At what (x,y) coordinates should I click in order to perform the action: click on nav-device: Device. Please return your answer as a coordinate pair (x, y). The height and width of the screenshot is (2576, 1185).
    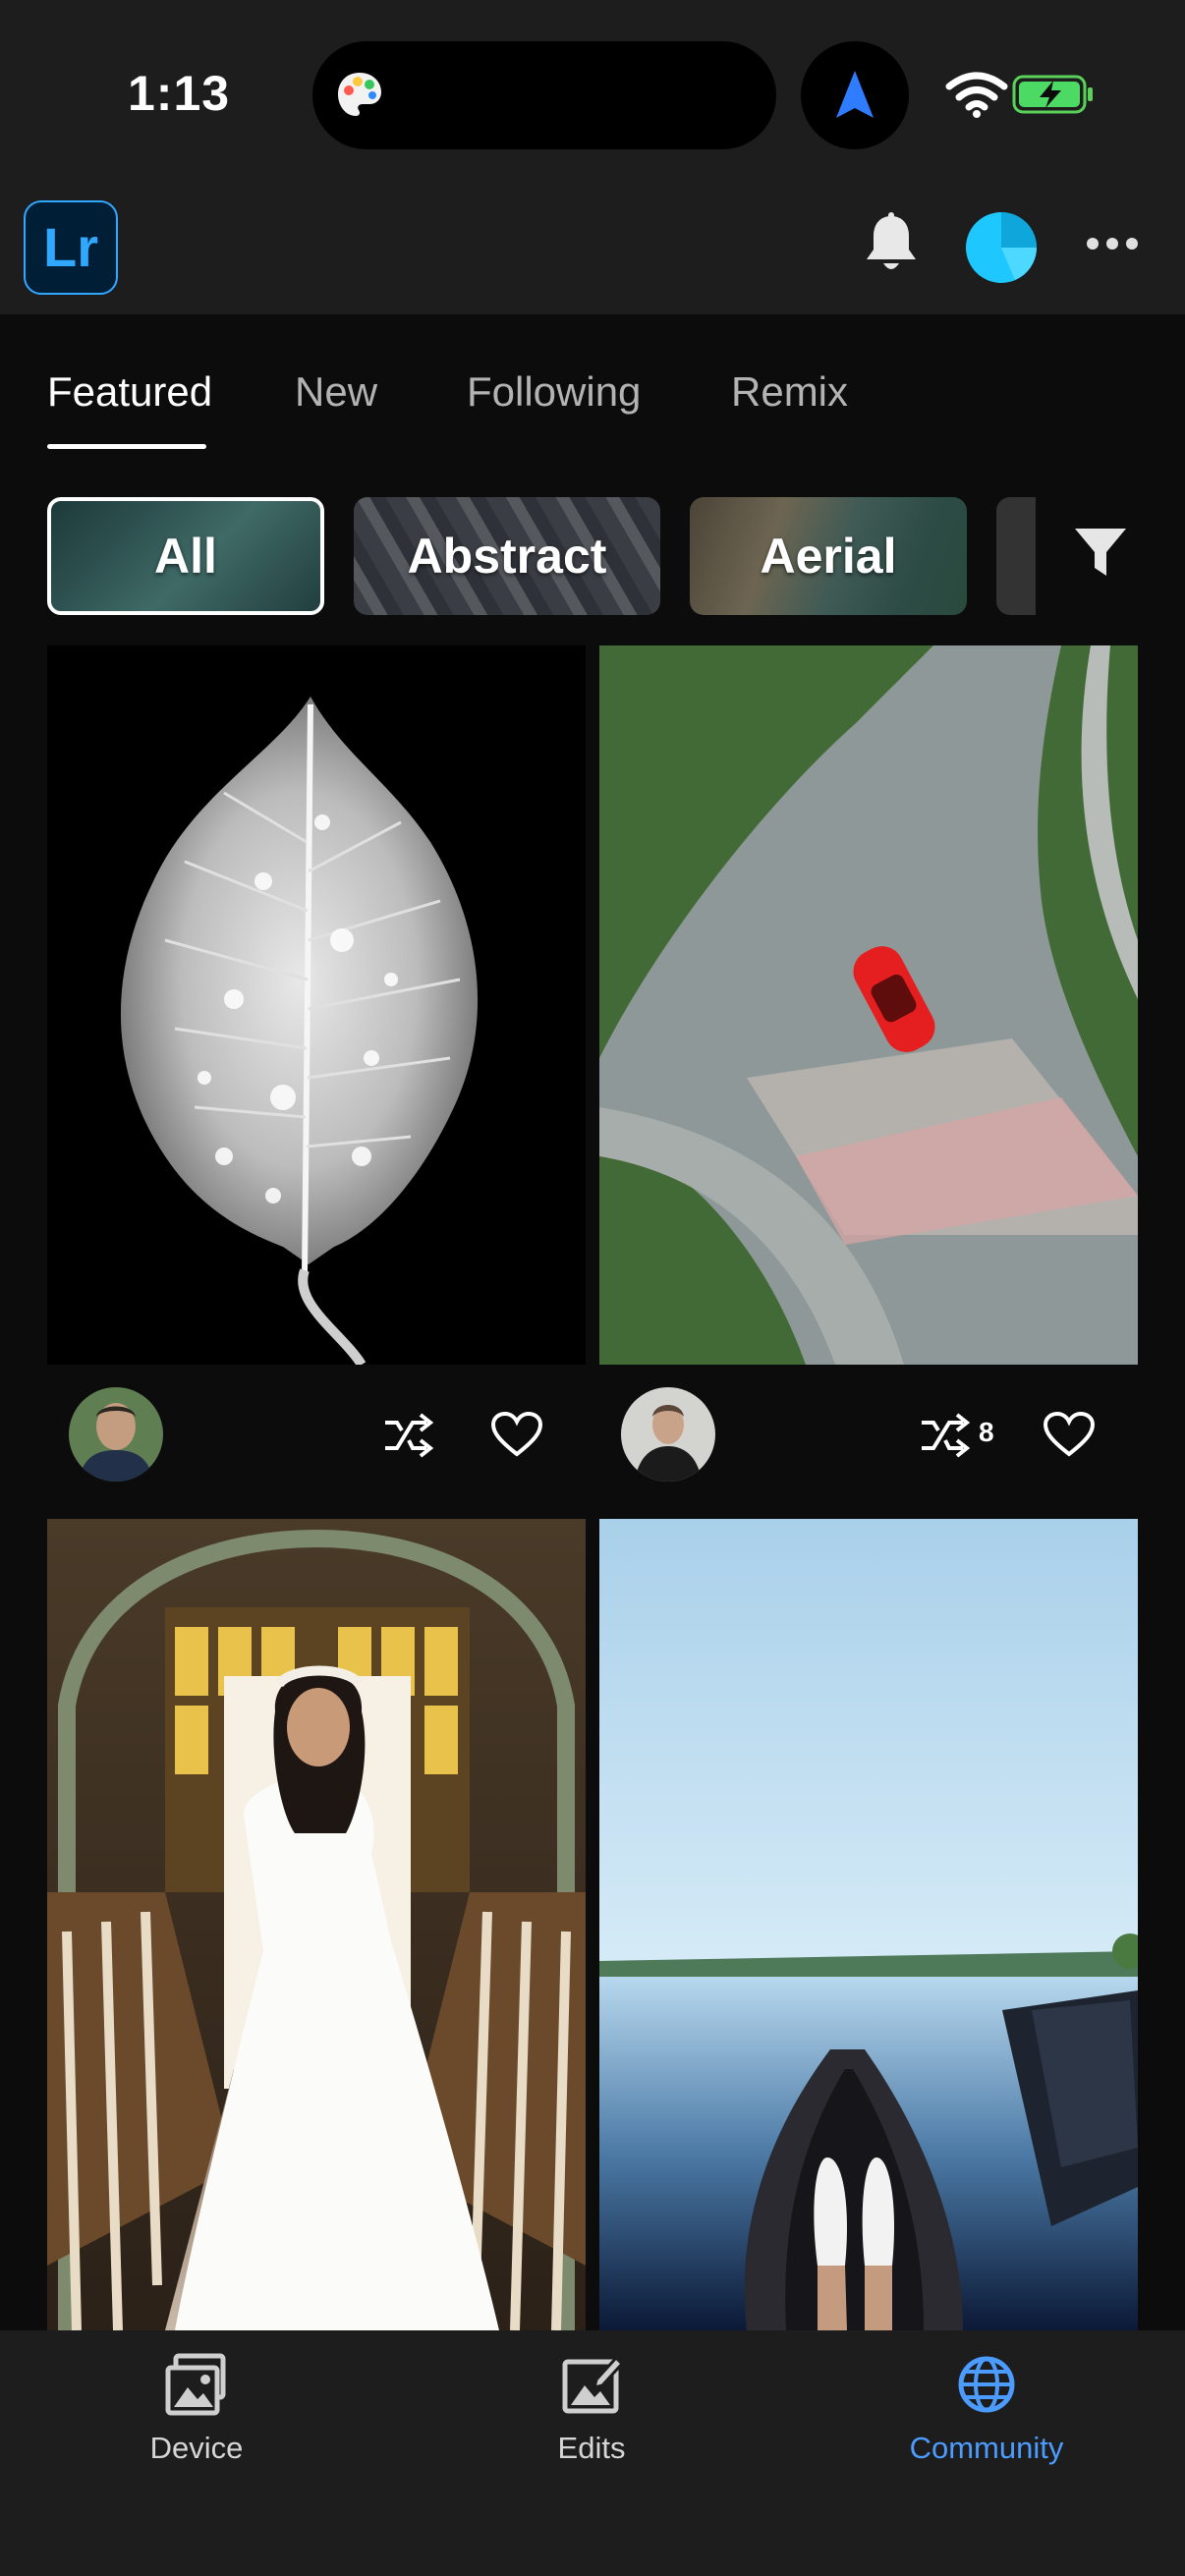
    Looking at the image, I should click on (197, 2408).